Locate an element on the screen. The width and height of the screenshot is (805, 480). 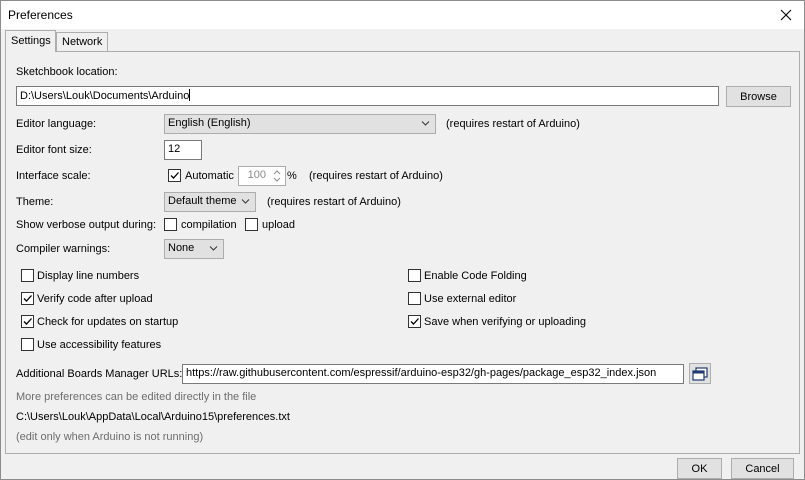
save-on-verify-label: Save when verifying or uploading is located at coordinates (505, 322).